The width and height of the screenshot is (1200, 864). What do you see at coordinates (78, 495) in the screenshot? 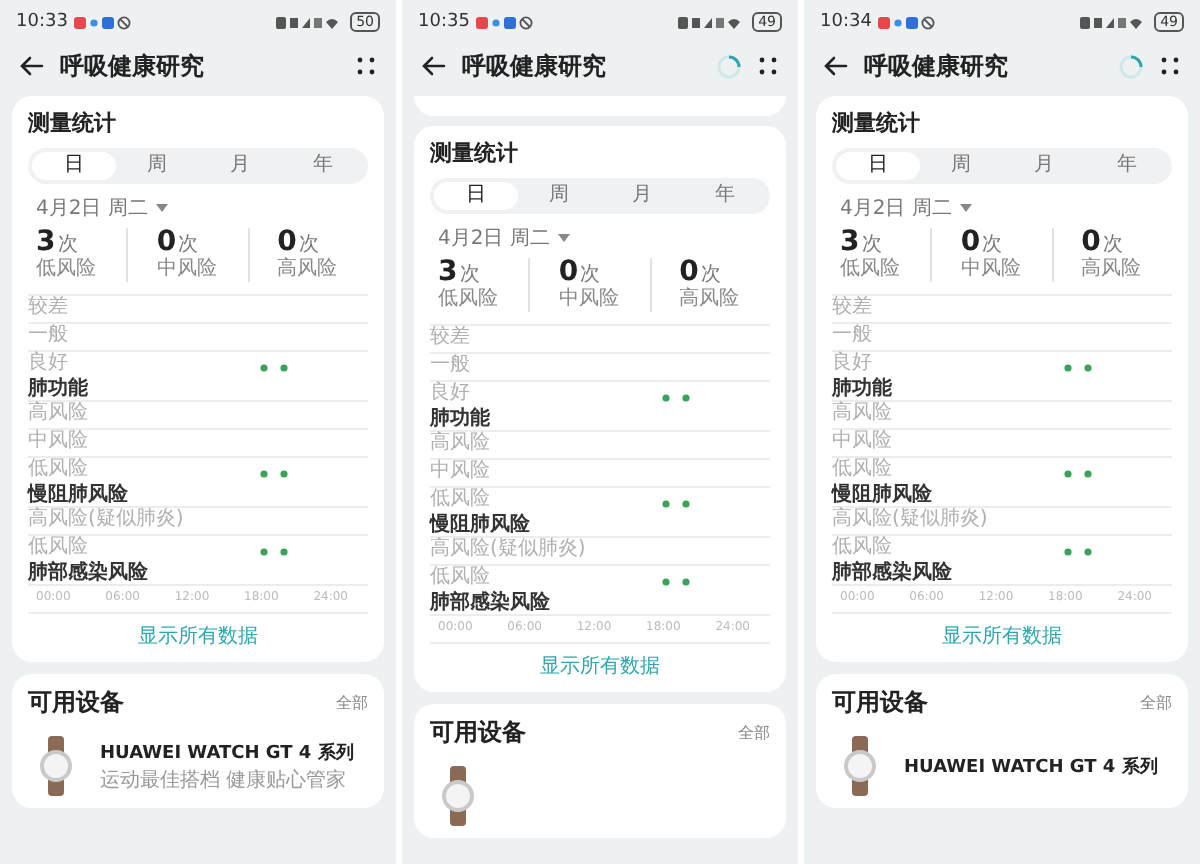
I see `category-label: 慢阻肺风险` at bounding box center [78, 495].